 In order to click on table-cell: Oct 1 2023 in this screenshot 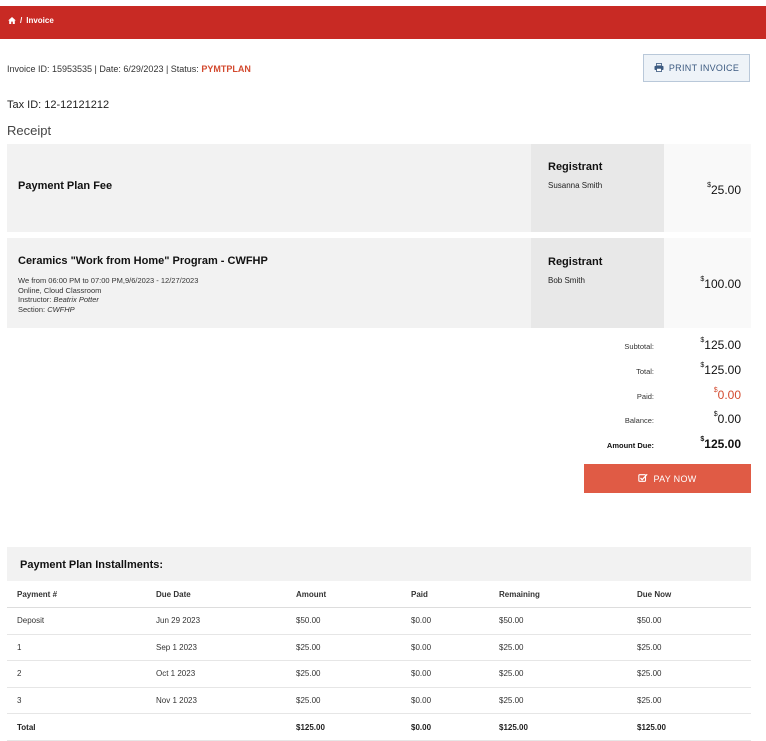, I will do `click(216, 674)`.